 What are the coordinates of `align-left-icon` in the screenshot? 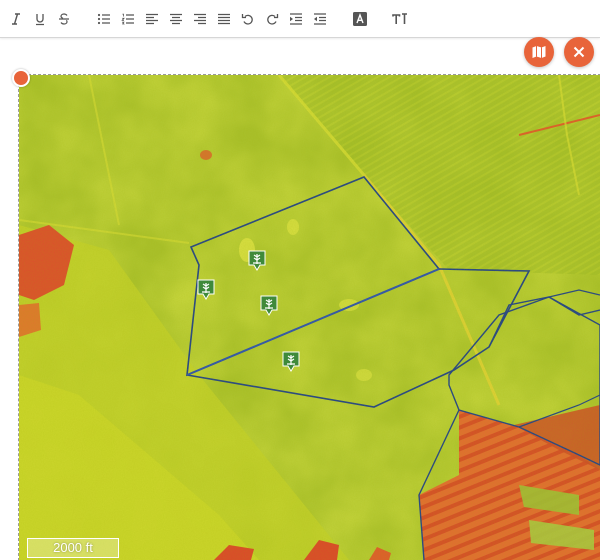 It's located at (152, 18).